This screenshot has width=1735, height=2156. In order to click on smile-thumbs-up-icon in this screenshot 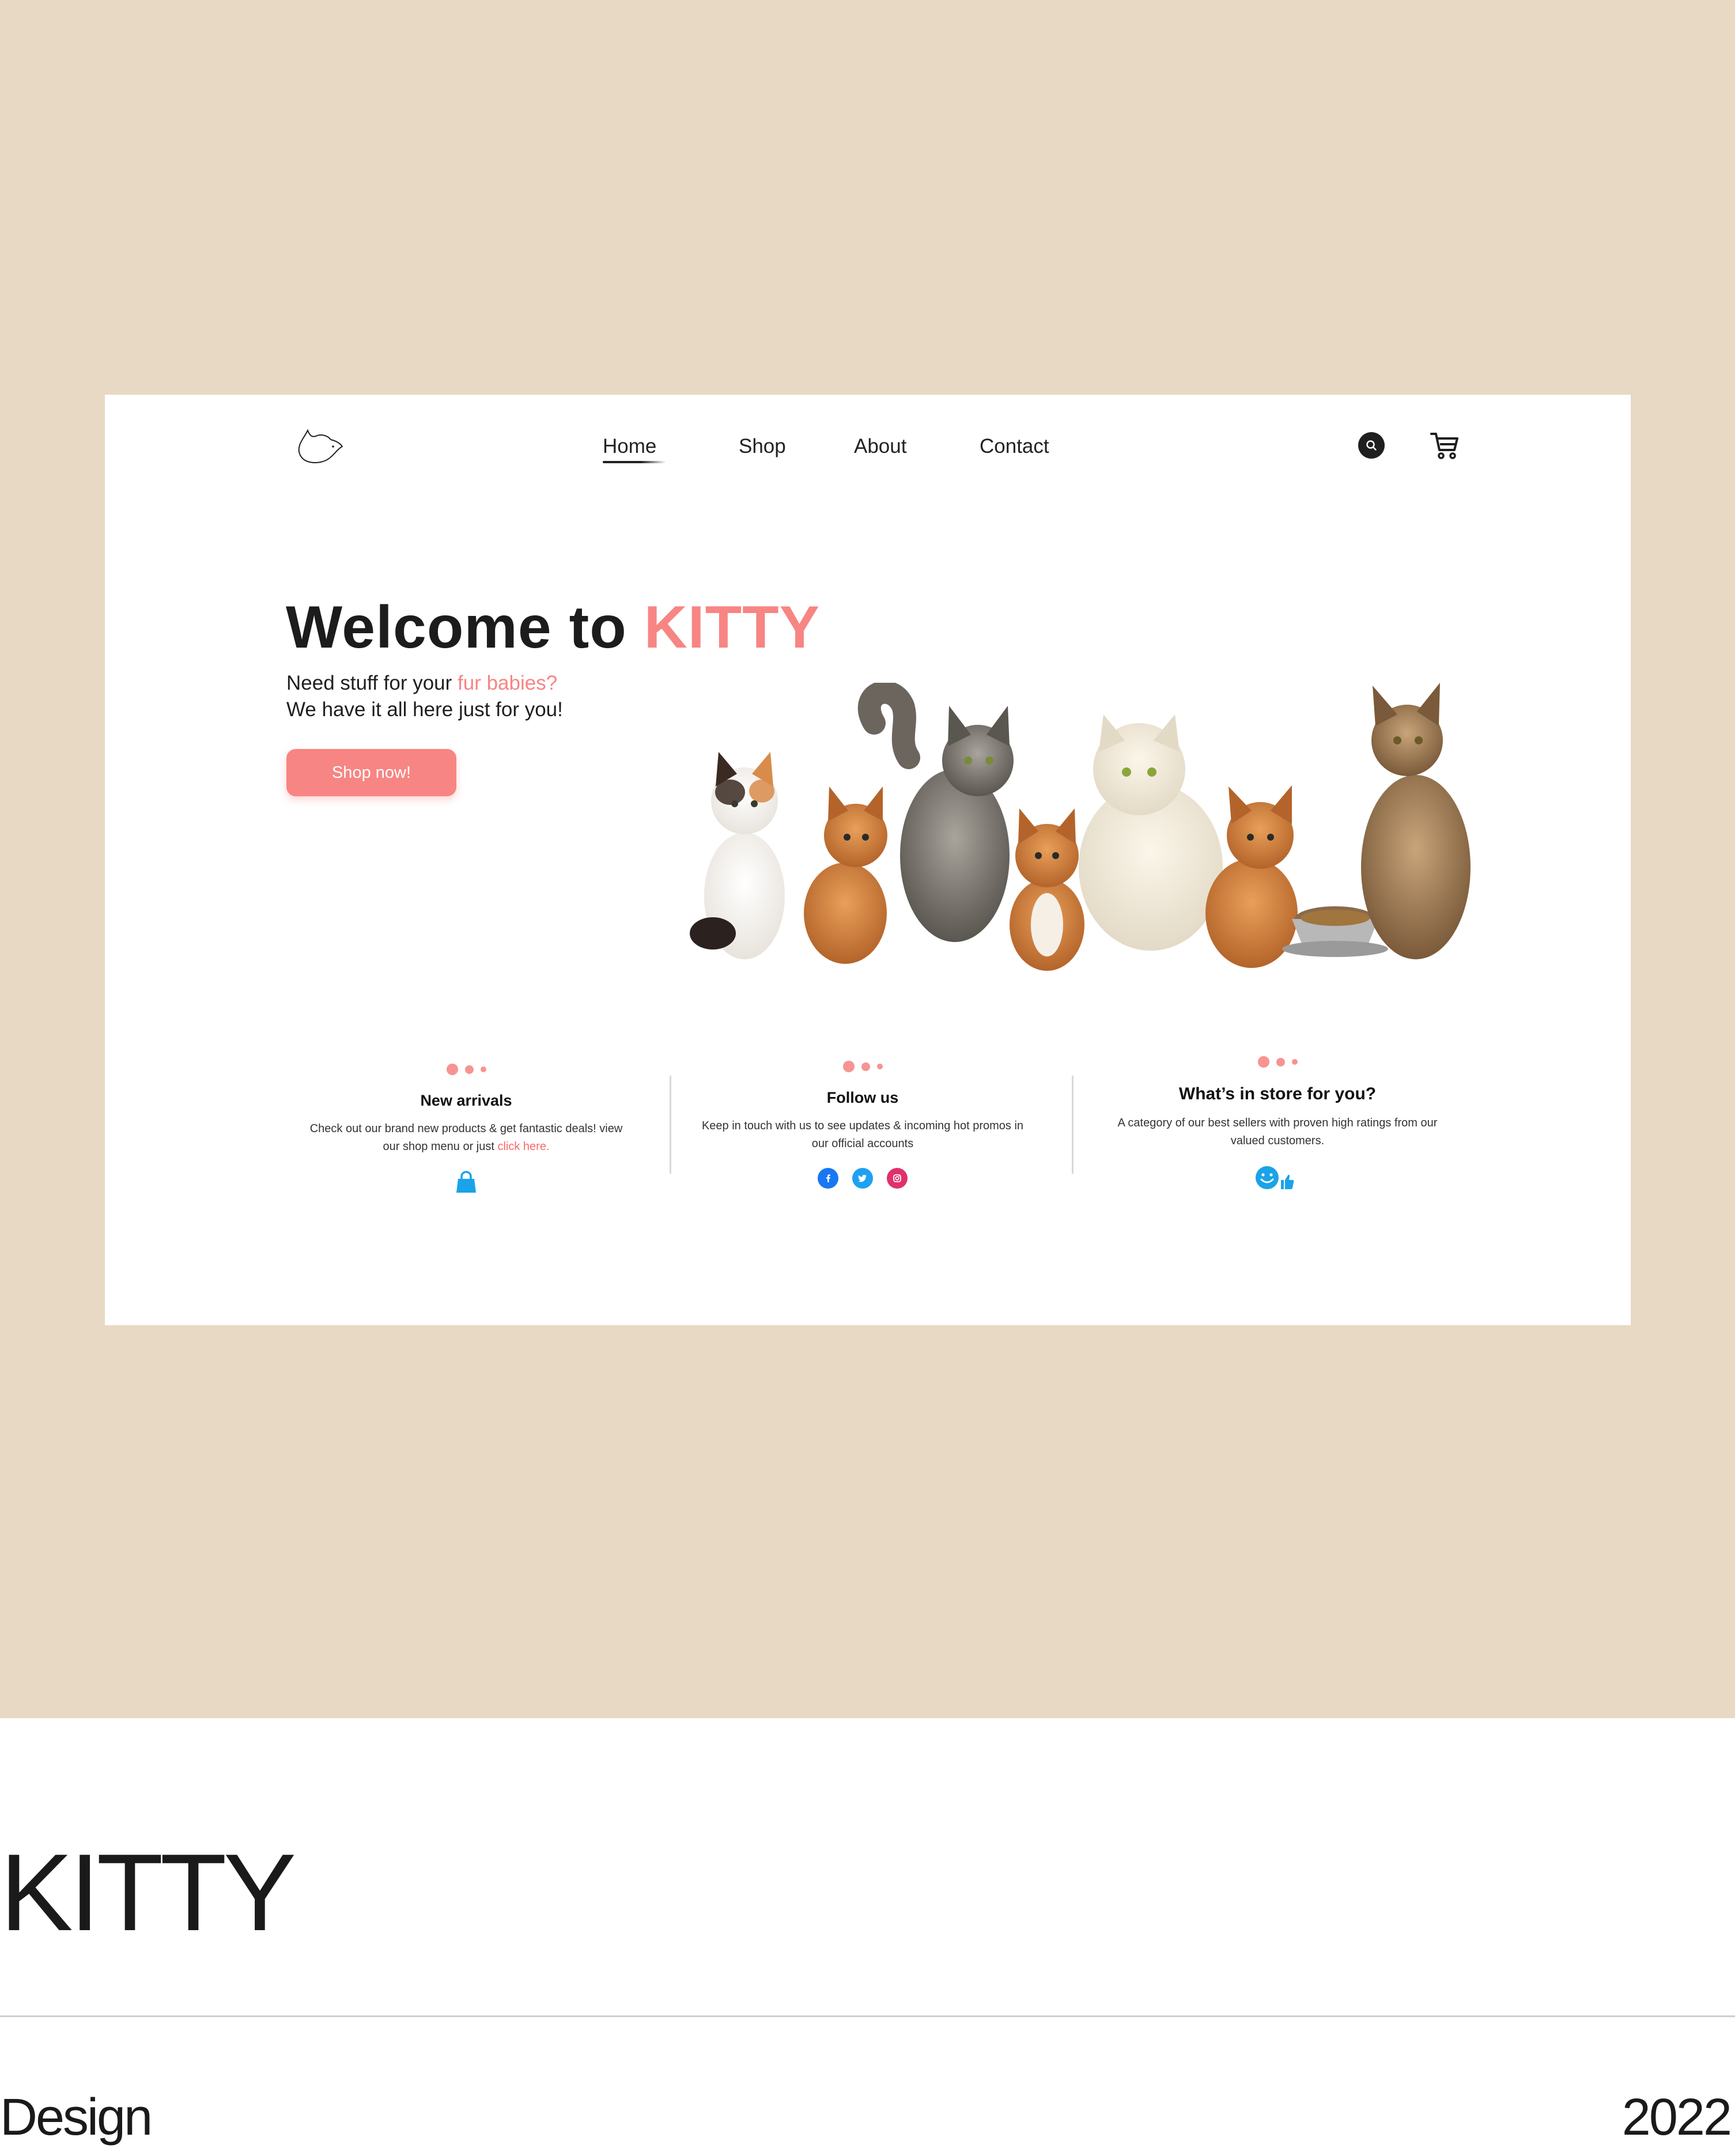, I will do `click(1277, 1178)`.